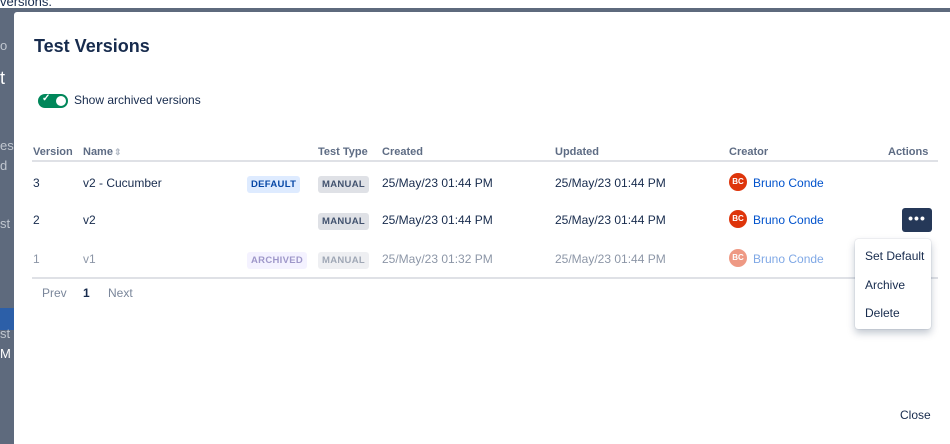  Describe the element at coordinates (915, 415) in the screenshot. I see `close-button: Close` at that location.